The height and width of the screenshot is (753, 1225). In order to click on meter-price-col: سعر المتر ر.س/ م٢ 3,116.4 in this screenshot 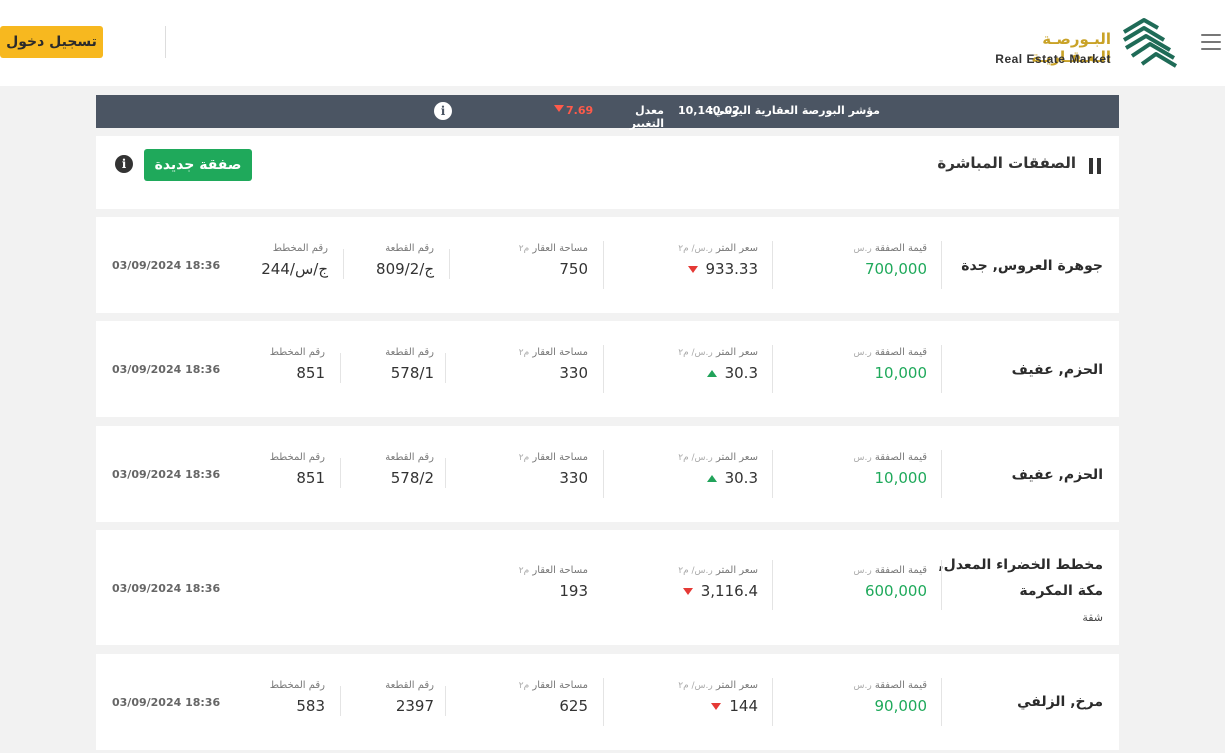, I will do `click(718, 582)`.